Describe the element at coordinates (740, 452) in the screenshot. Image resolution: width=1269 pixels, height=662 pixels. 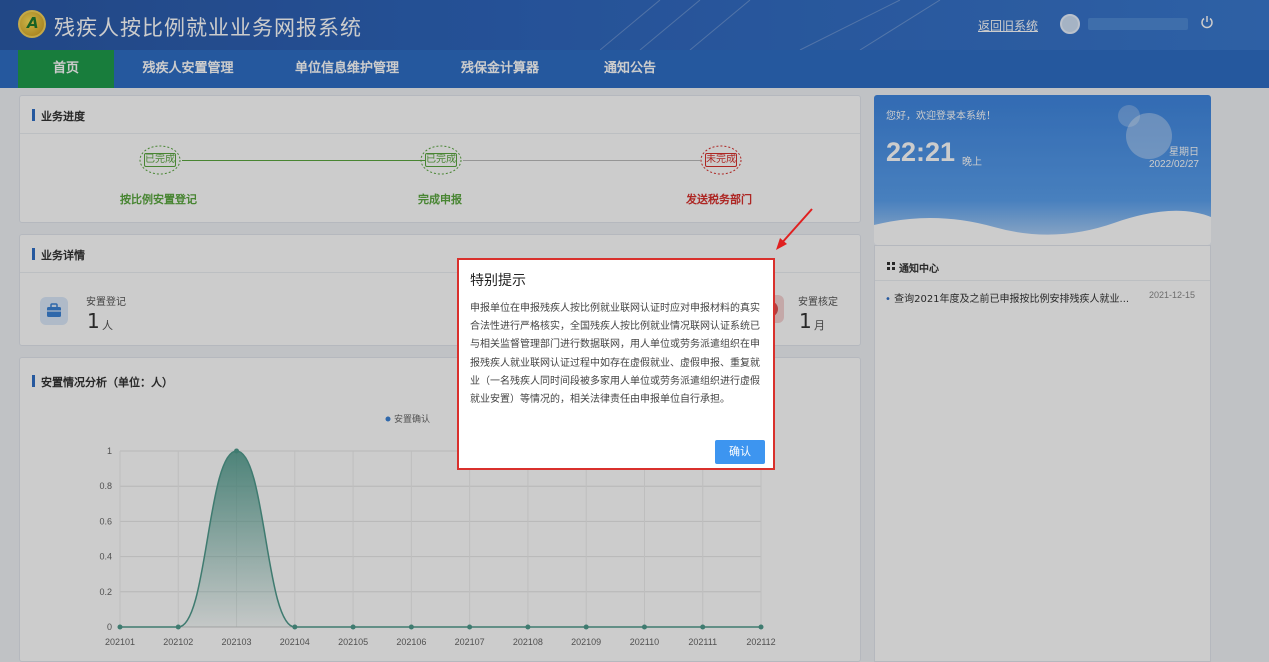
I see `confirm-button: 确认` at that location.